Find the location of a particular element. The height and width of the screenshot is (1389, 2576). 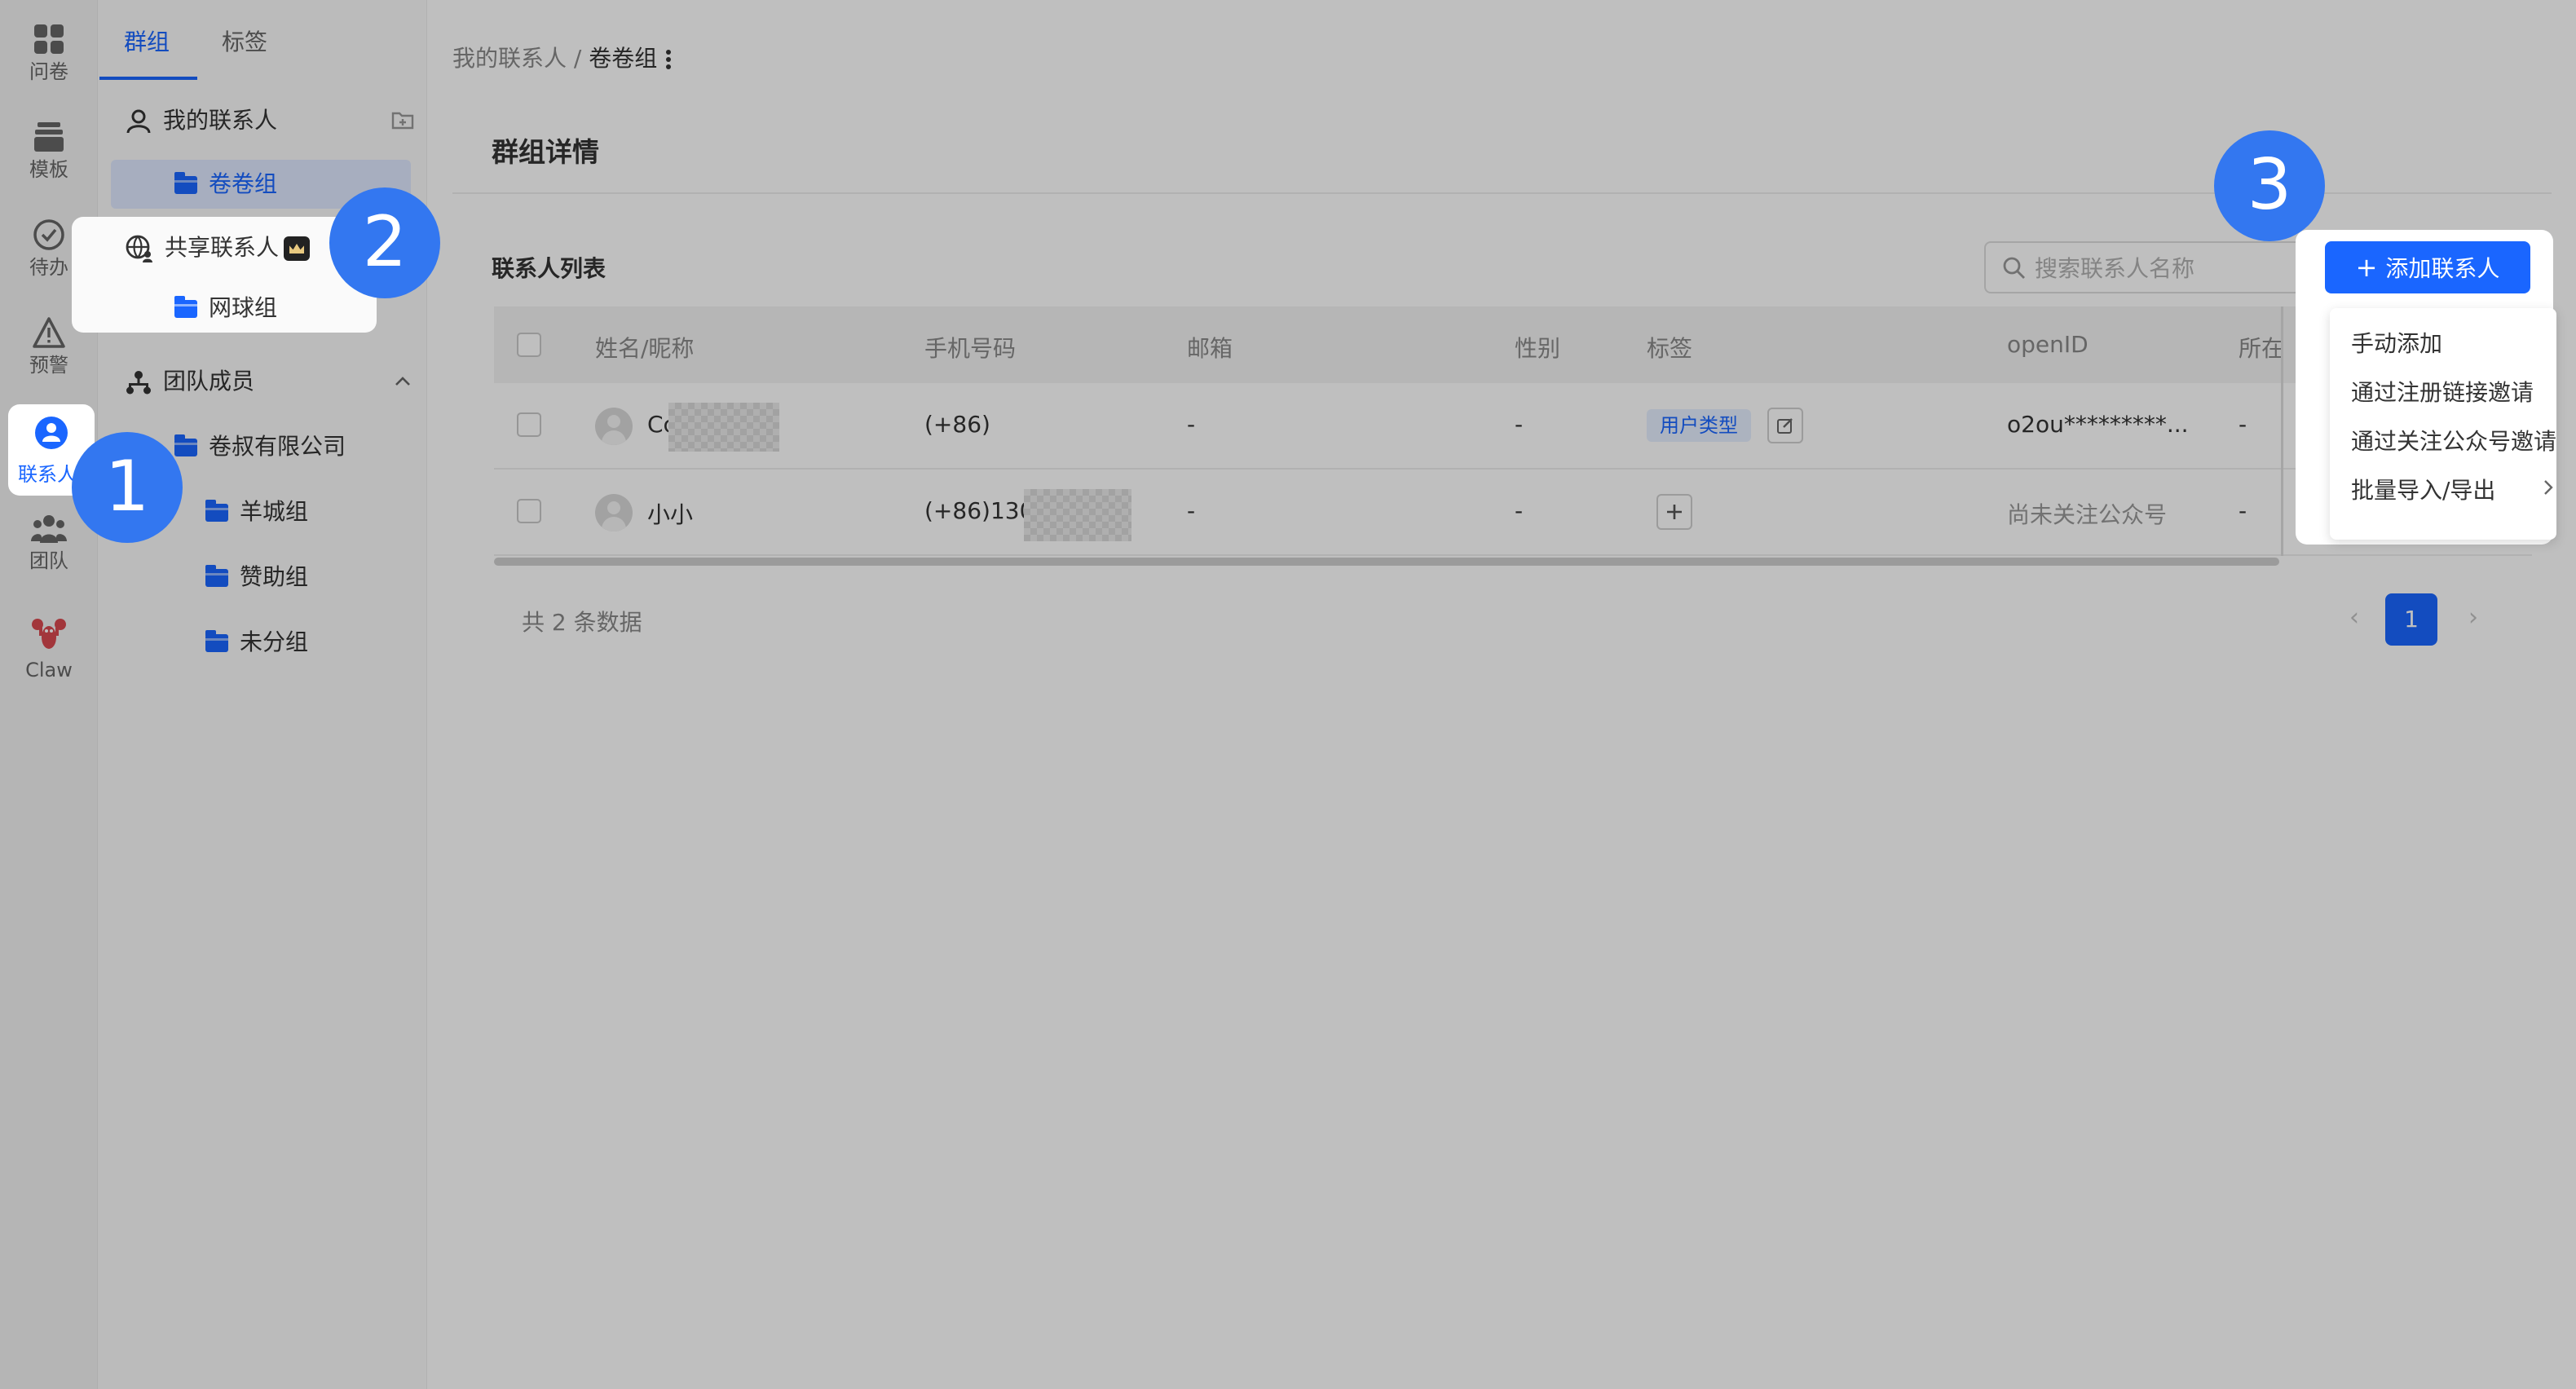

cell-phone: (+86) is located at coordinates (957, 424).